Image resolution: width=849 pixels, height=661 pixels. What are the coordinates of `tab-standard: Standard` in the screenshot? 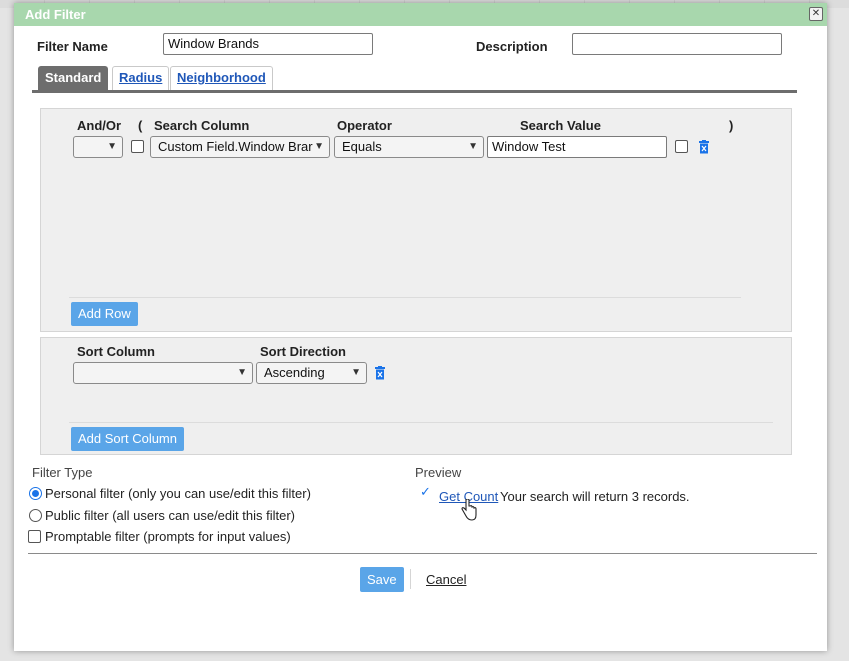 It's located at (73, 78).